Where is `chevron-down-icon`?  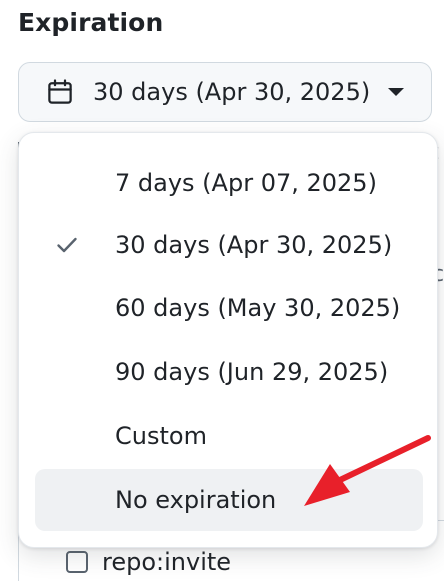
chevron-down-icon is located at coordinates (396, 92).